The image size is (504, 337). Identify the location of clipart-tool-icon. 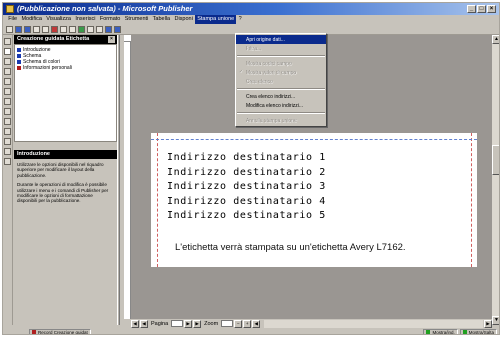
(7, 91).